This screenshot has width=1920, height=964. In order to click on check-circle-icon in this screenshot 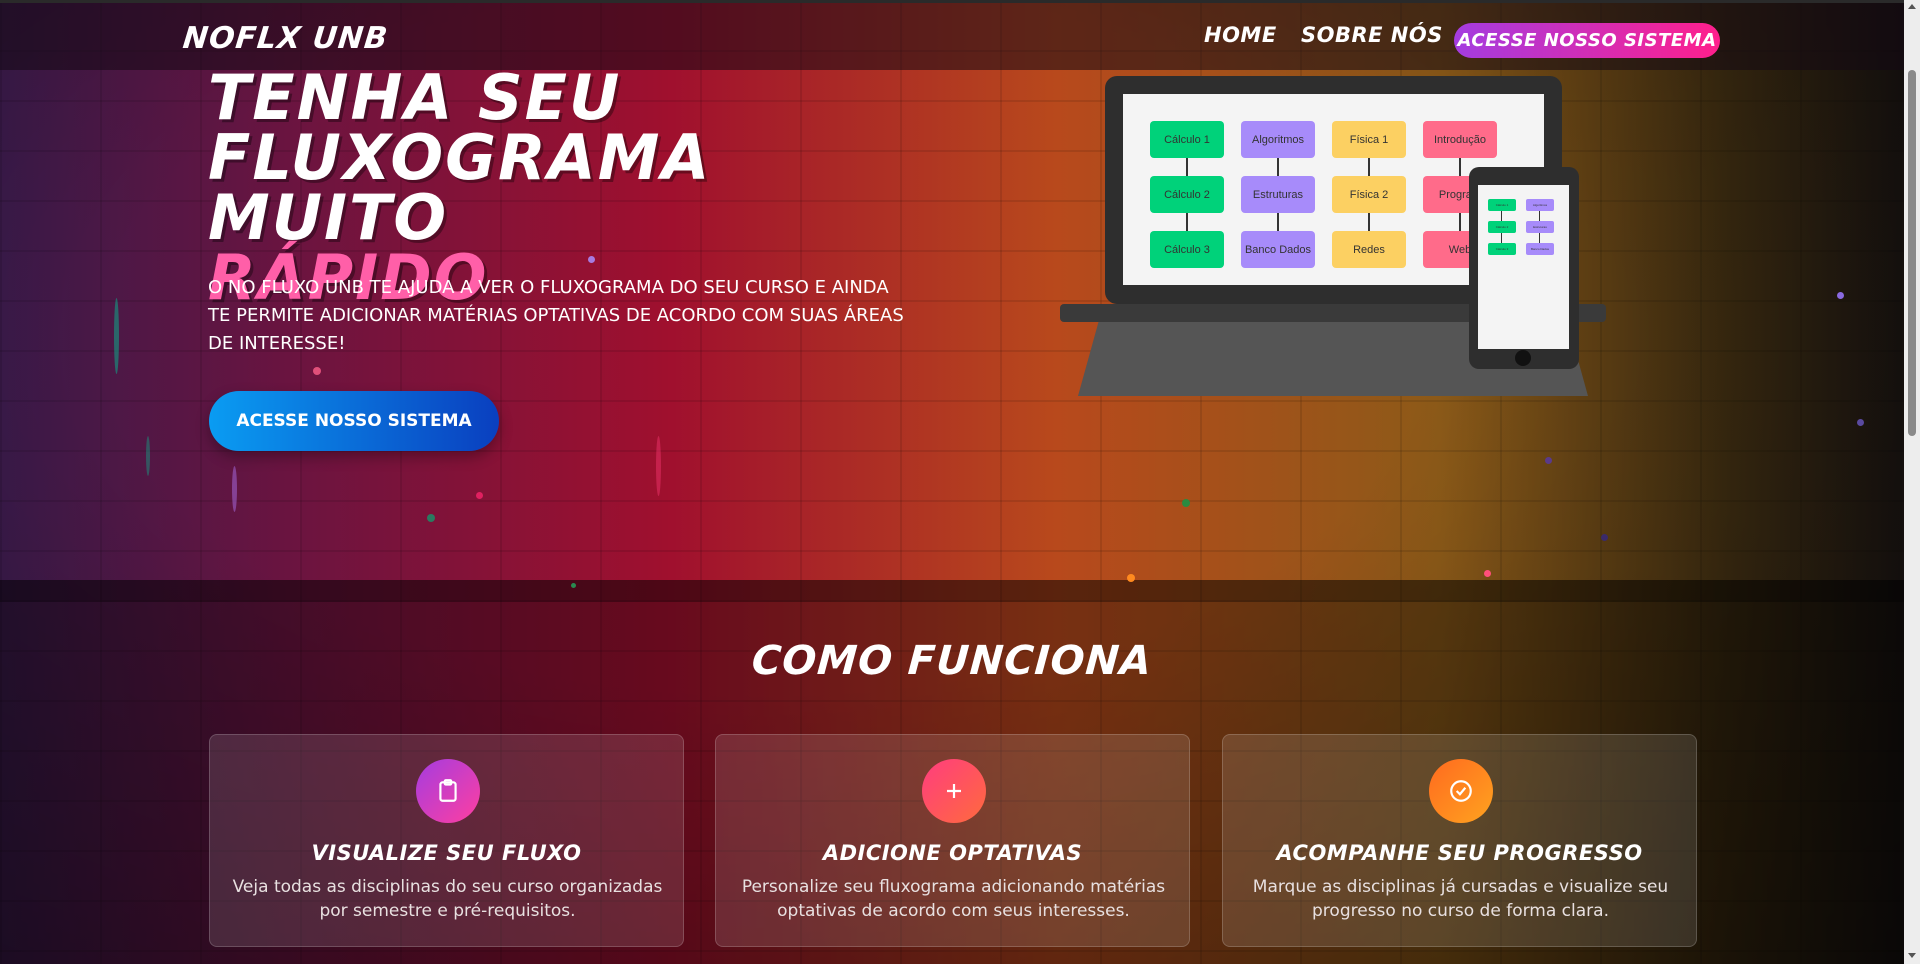, I will do `click(1461, 791)`.